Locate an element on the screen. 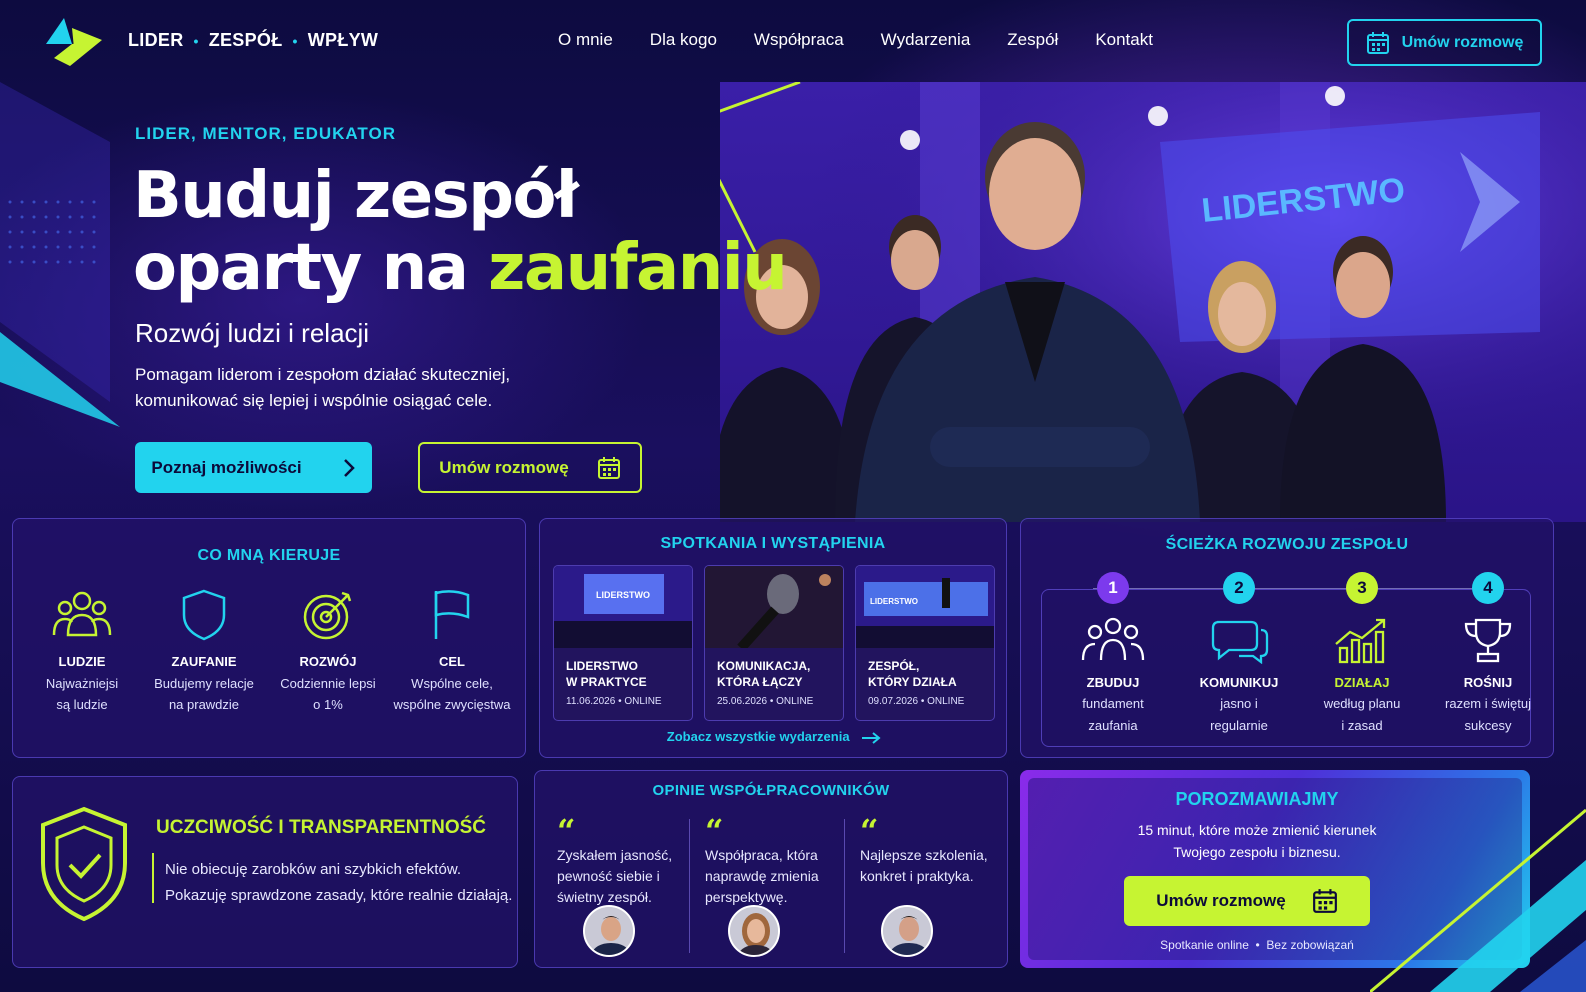 The height and width of the screenshot is (992, 1586). value-desc-line1: Wspólne cele, is located at coordinates (452, 683).